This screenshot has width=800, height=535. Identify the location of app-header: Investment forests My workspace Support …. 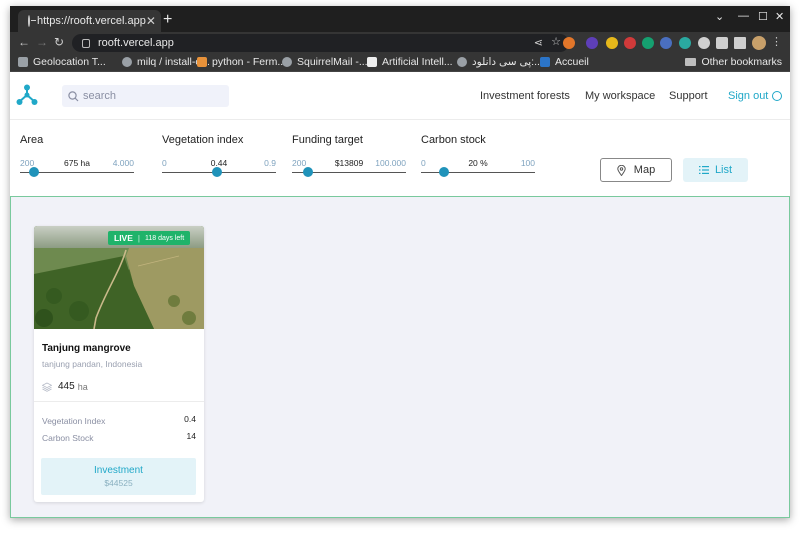
(400, 96).